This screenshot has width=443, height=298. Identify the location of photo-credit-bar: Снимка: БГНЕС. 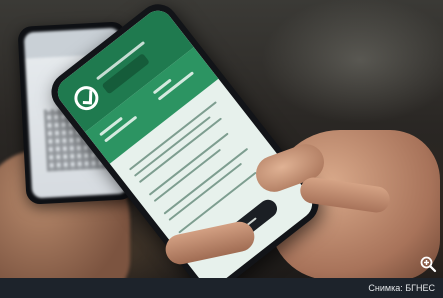
(221, 288).